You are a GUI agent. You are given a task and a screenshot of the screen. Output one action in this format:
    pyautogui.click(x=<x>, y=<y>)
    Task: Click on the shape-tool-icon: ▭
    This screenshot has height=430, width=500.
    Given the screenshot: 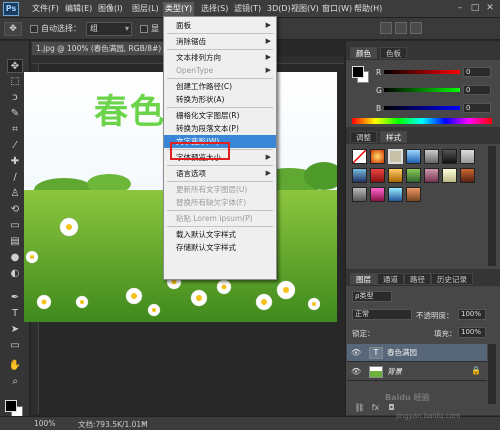 What is the action you would take?
    pyautogui.click(x=15, y=346)
    